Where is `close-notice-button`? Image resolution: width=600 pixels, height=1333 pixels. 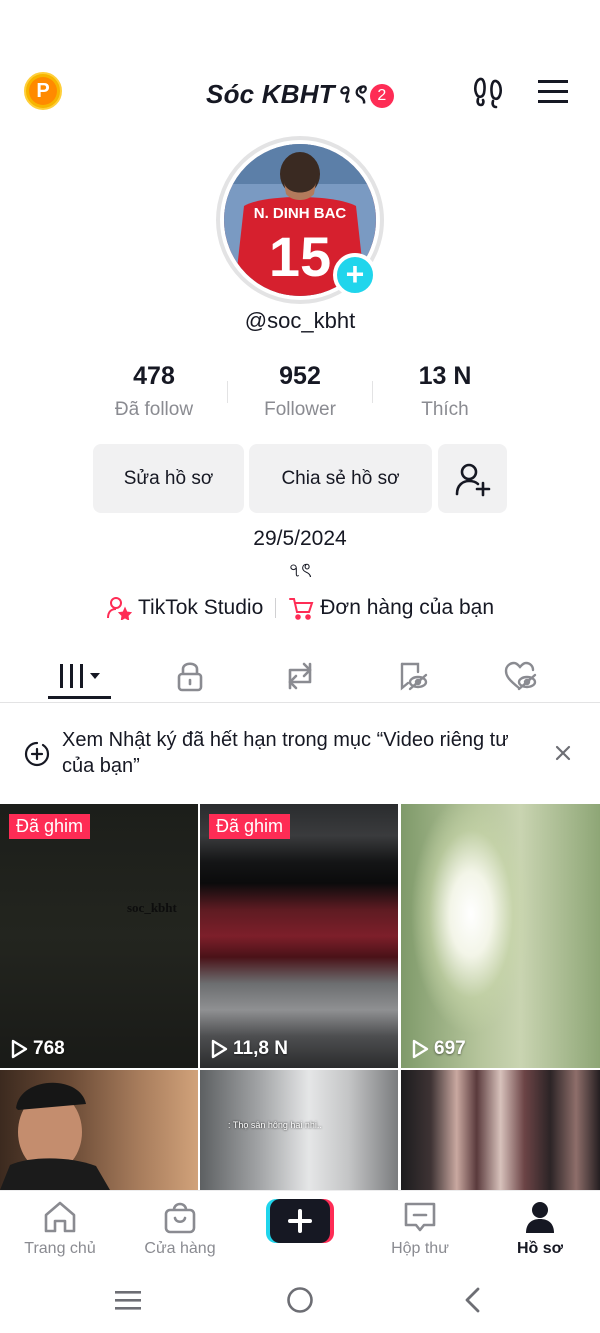 close-notice-button is located at coordinates (563, 753).